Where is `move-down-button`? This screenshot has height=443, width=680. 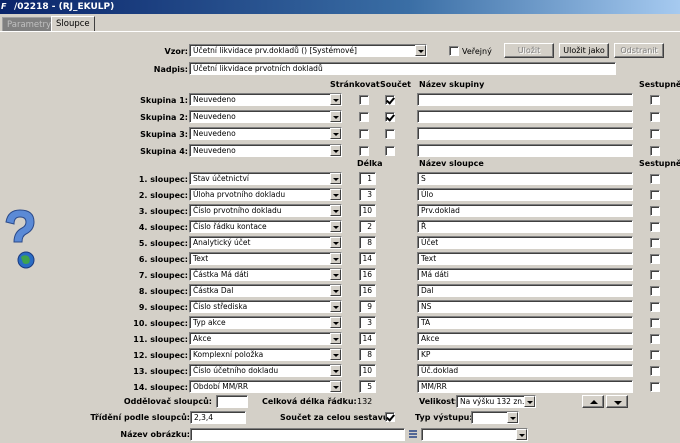 move-down-button is located at coordinates (617, 401).